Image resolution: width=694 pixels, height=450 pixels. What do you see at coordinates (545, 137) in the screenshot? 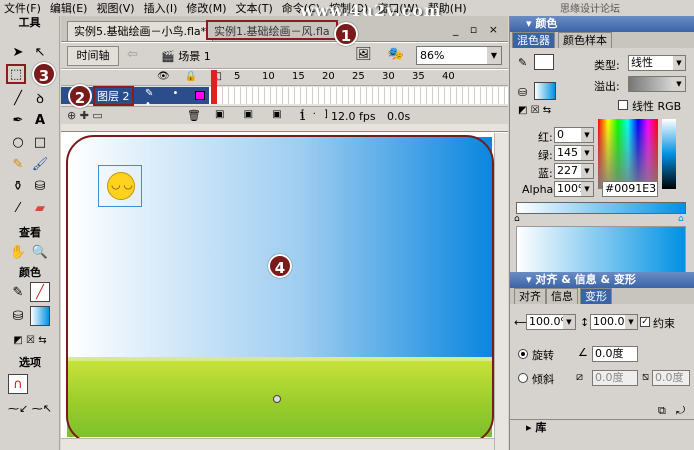
I see `red-label: 红:` at bounding box center [545, 137].